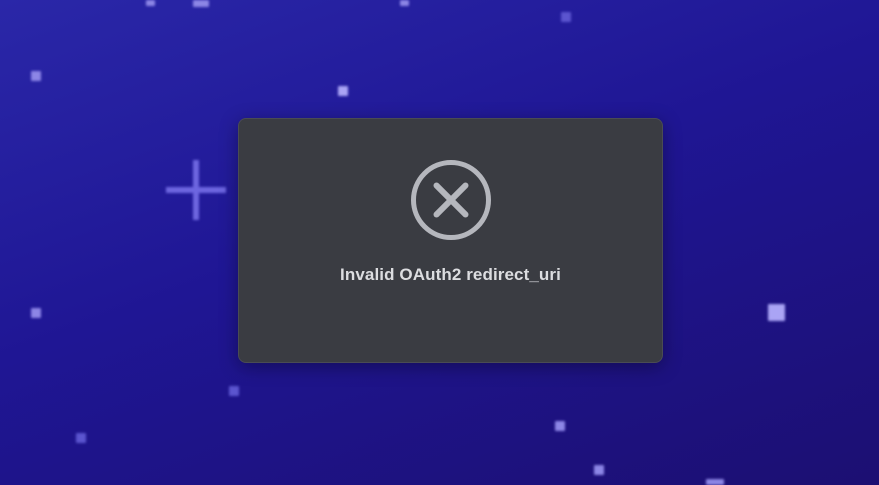 The image size is (879, 485). I want to click on sparkle-icon, so click(196, 190).